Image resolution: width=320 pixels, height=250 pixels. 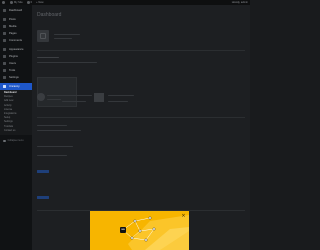 I want to click on card-avatar, so click(x=41, y=97).